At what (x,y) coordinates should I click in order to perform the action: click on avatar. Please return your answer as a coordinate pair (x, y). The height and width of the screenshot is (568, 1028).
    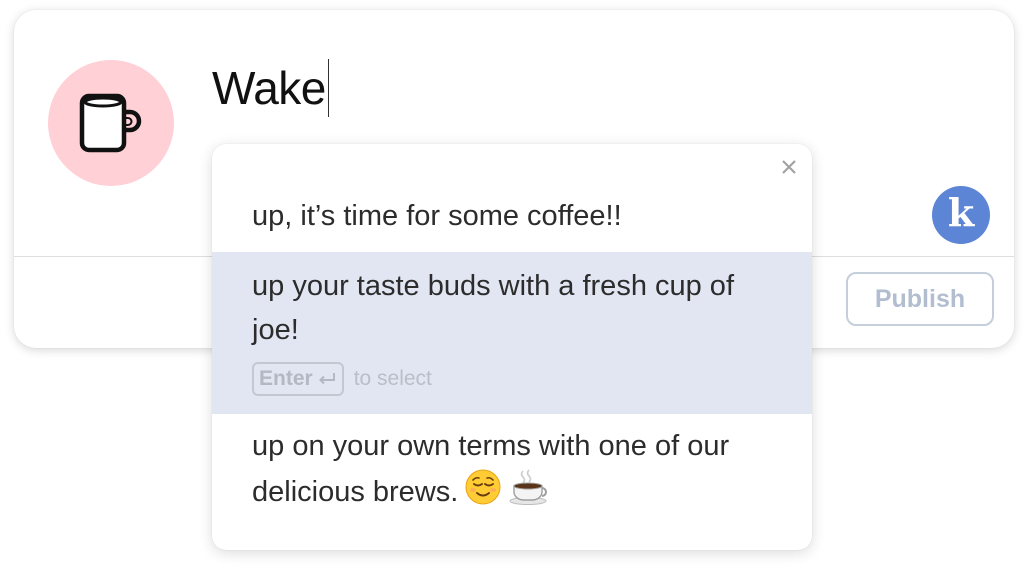
    Looking at the image, I should click on (111, 123).